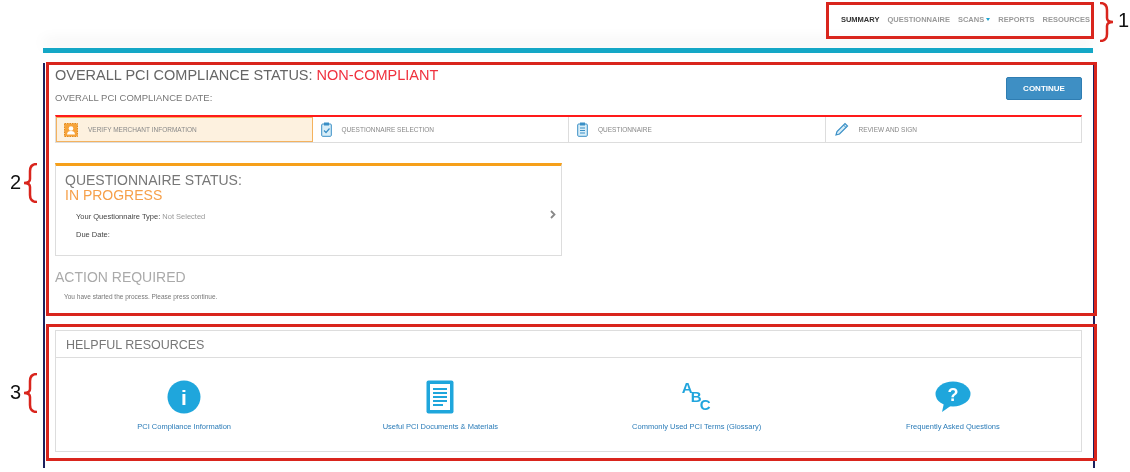  Describe the element at coordinates (134, 97) in the screenshot. I see `compliance-date-label: OVERALL PCI COMPLIANCE DATE:` at that location.